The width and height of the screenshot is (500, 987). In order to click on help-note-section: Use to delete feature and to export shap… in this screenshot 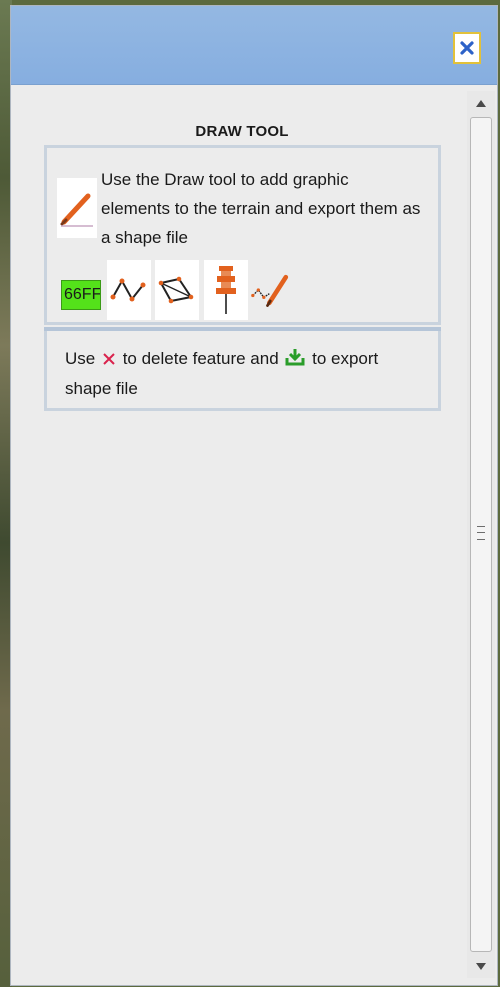, I will do `click(242, 371)`.